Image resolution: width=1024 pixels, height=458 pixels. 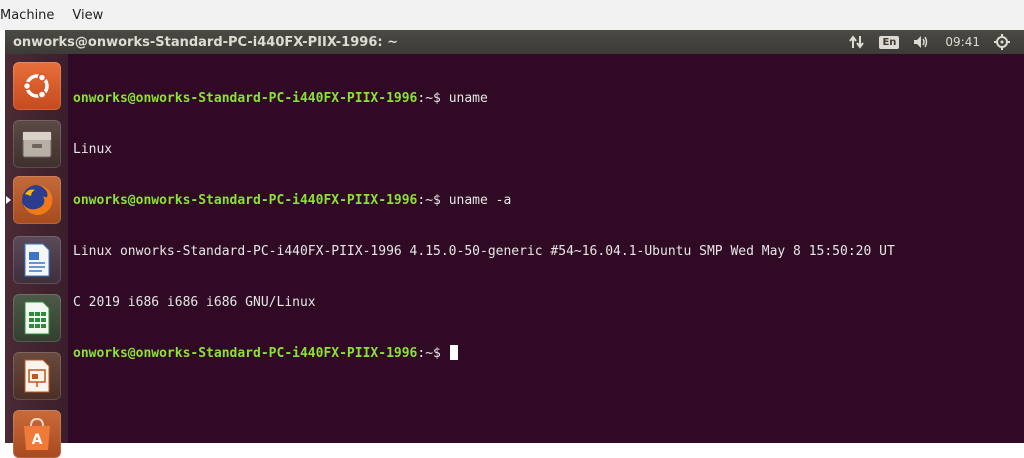 I want to click on active-app-indicator, so click(x=8, y=200).